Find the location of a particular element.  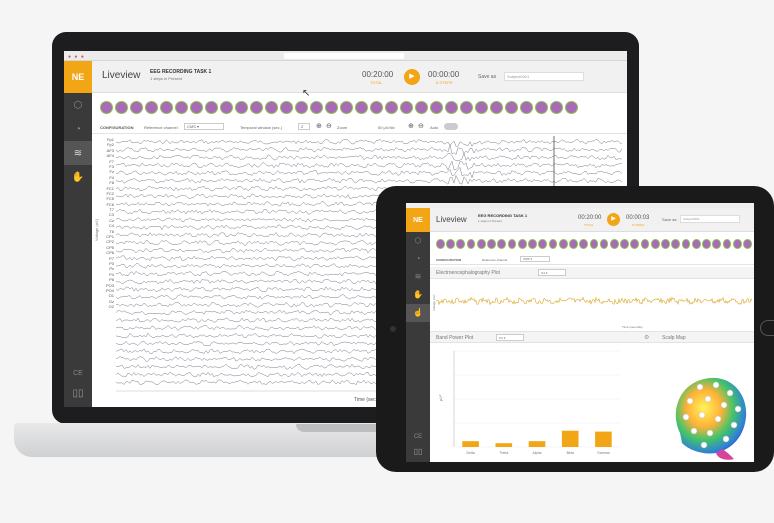

tablet-play-button: ▶ is located at coordinates (613, 219).